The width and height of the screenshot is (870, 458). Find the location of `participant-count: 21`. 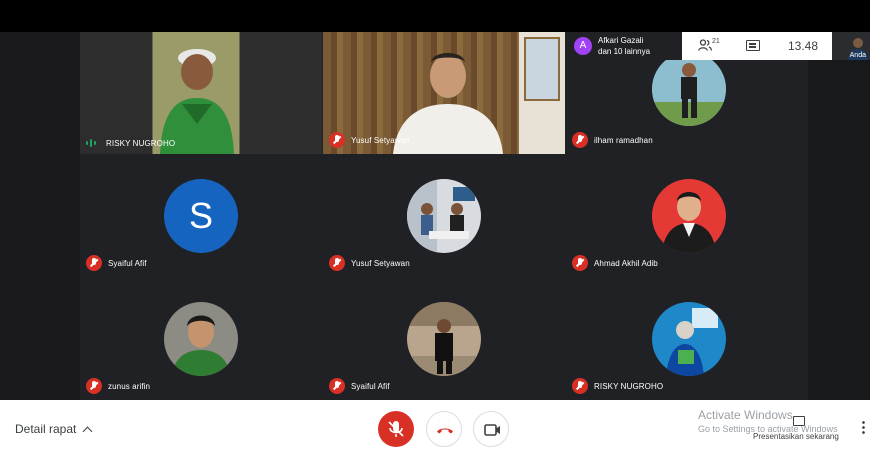

participant-count: 21 is located at coordinates (716, 41).